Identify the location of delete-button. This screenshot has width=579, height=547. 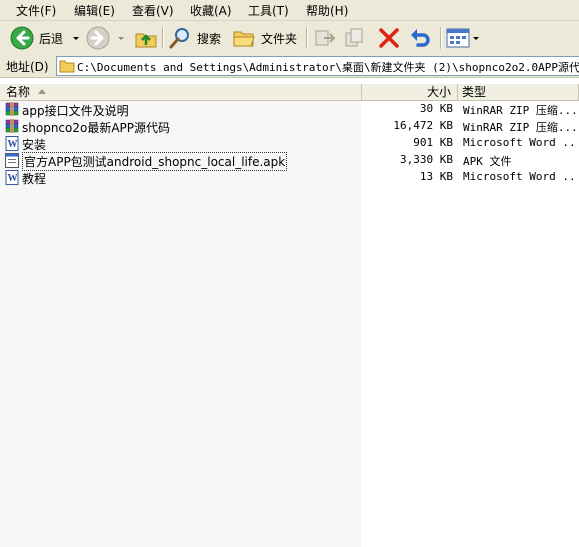
(389, 38).